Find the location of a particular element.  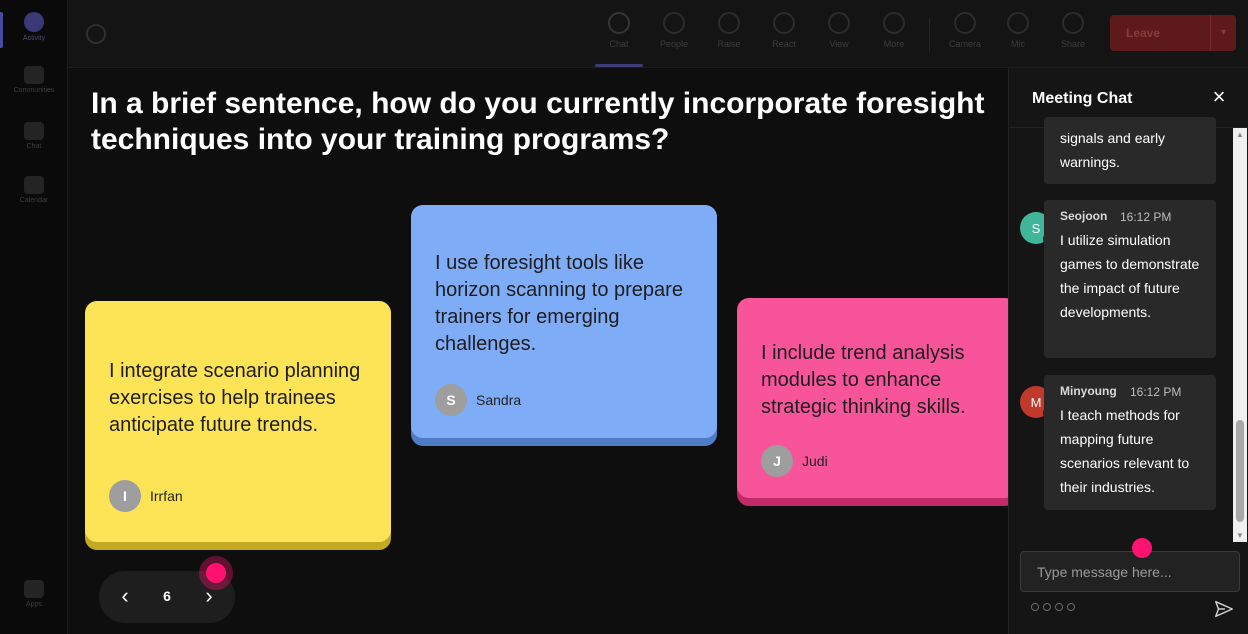

chat-title: Meeting Chat is located at coordinates (1082, 98).